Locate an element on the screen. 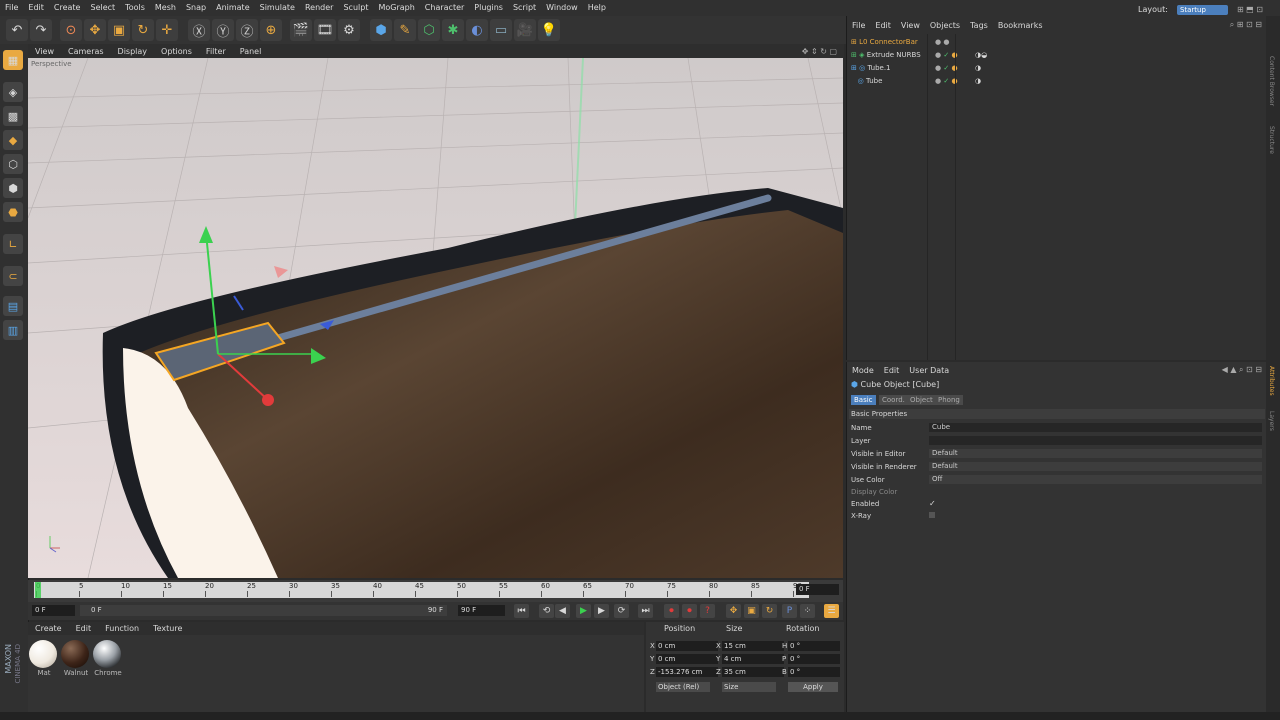 The width and height of the screenshot is (1280, 720). object-menu-file: File is located at coordinates (858, 25).